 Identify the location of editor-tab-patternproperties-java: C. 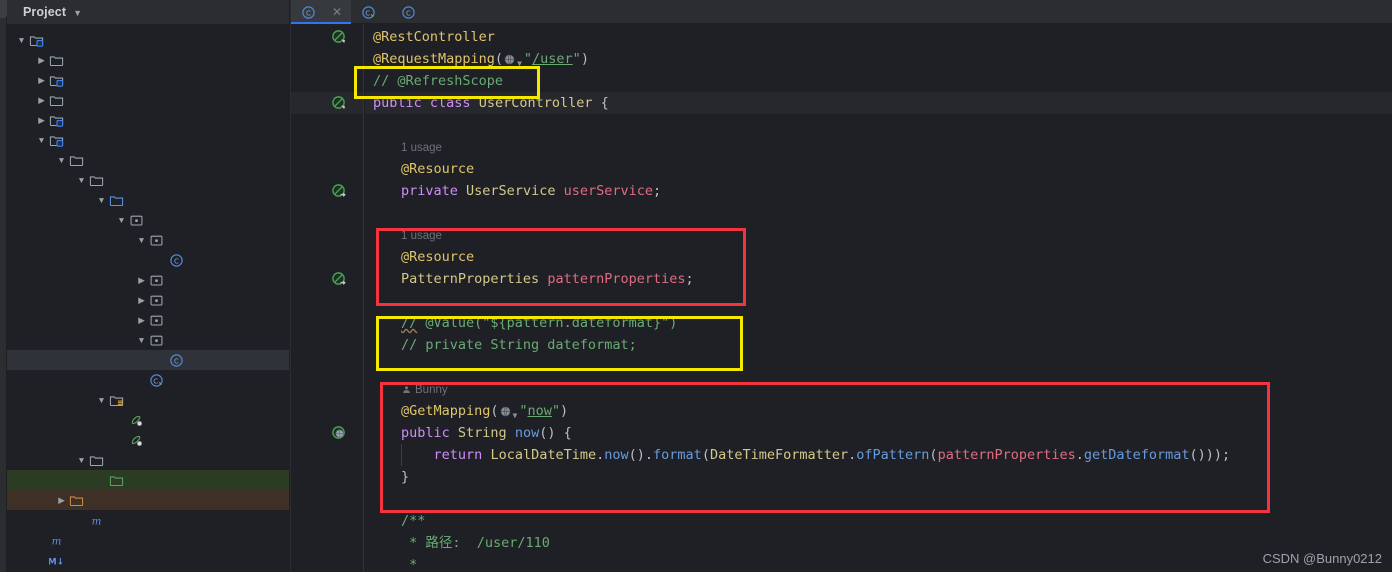
(411, 12).